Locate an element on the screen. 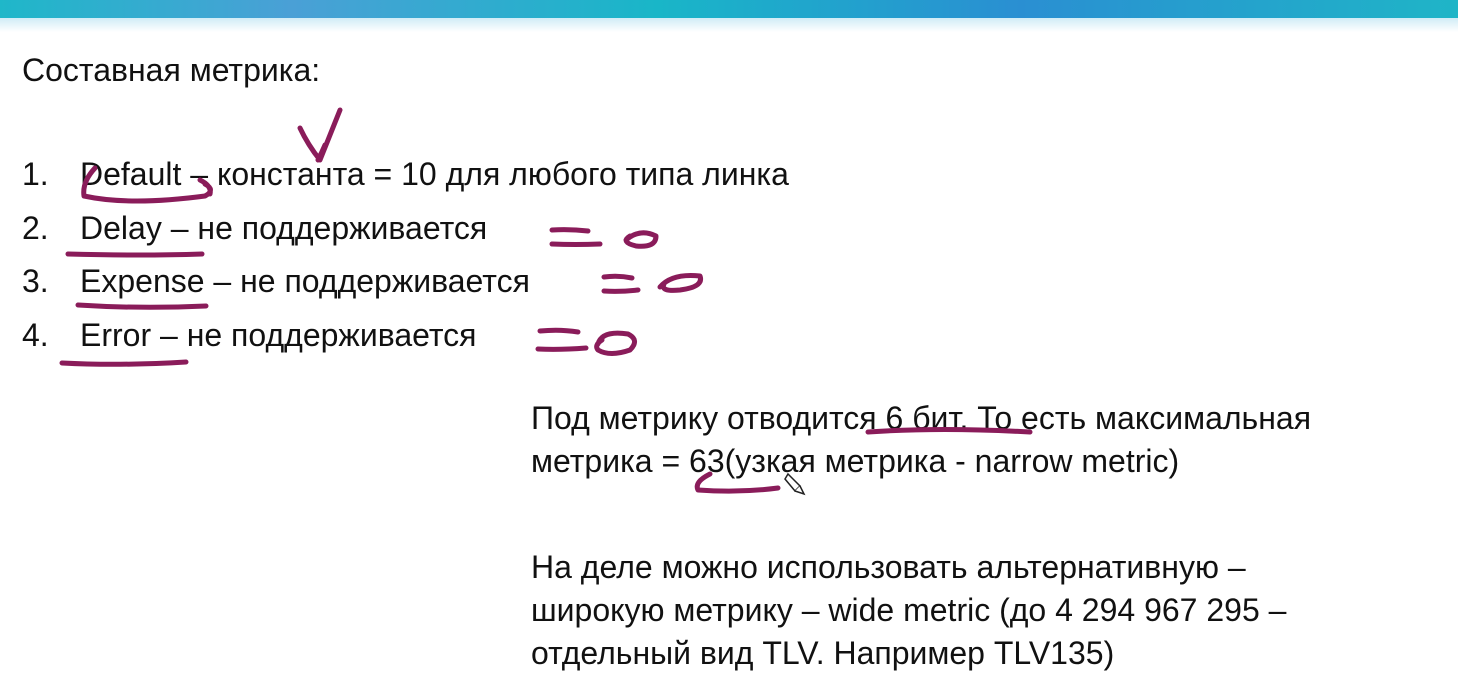  list-item: 2. Delay – не поддерживается is located at coordinates (405, 235).